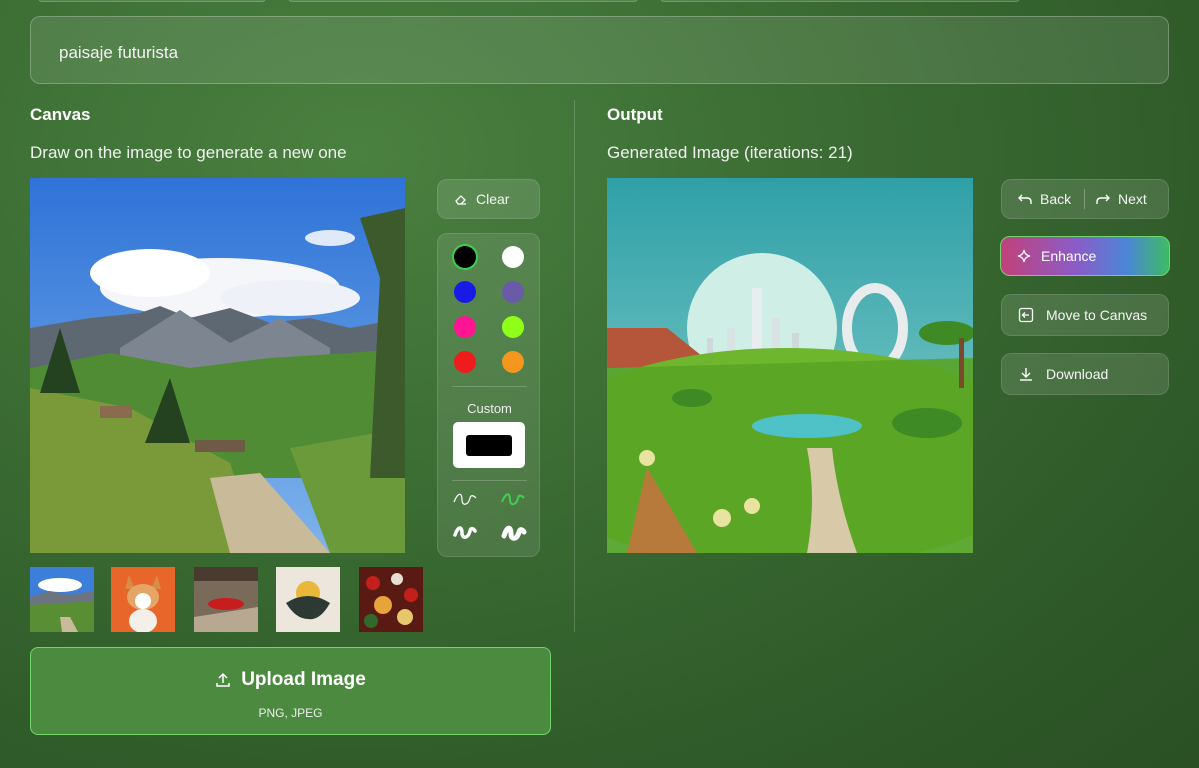 The width and height of the screenshot is (1199, 768). I want to click on nav-separator, so click(1084, 199).